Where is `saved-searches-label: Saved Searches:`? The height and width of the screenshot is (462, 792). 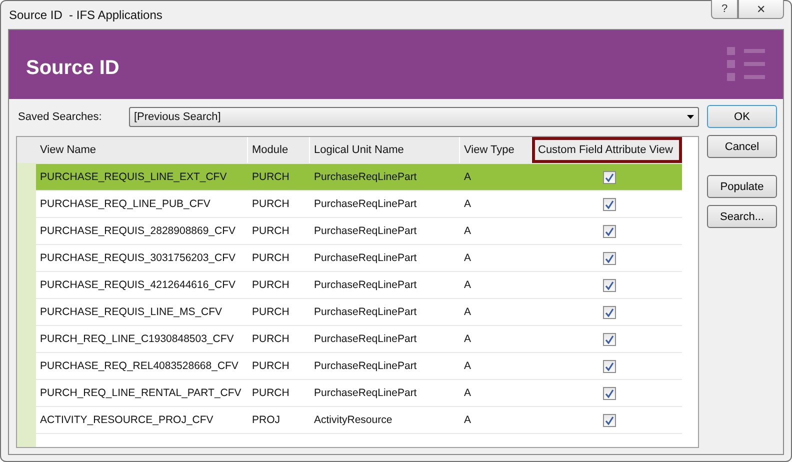 saved-searches-label: Saved Searches: is located at coordinates (60, 117).